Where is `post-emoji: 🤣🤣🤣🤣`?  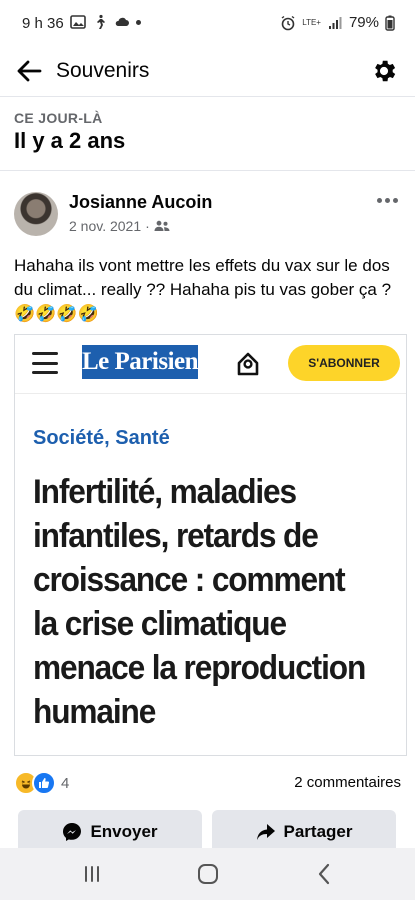 post-emoji: 🤣🤣🤣🤣 is located at coordinates (56, 314).